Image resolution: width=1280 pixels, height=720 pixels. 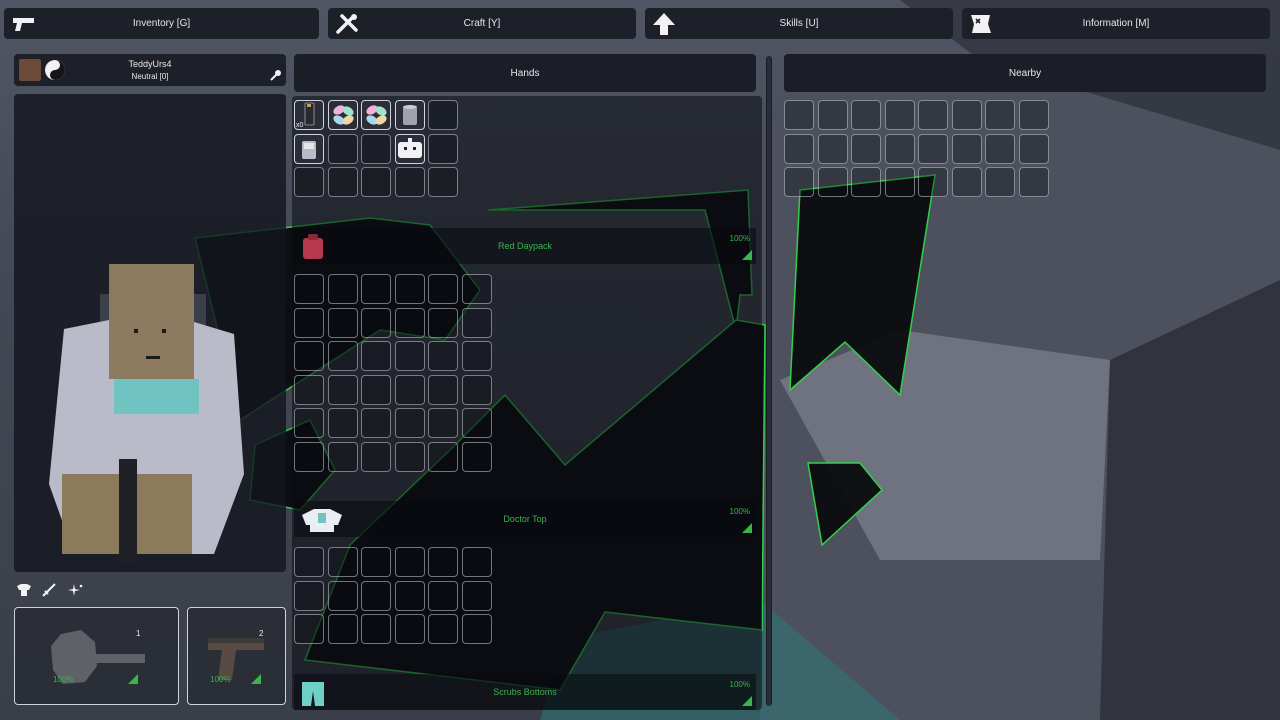 I want to click on tab-skills: Skills [U], so click(x=799, y=23).